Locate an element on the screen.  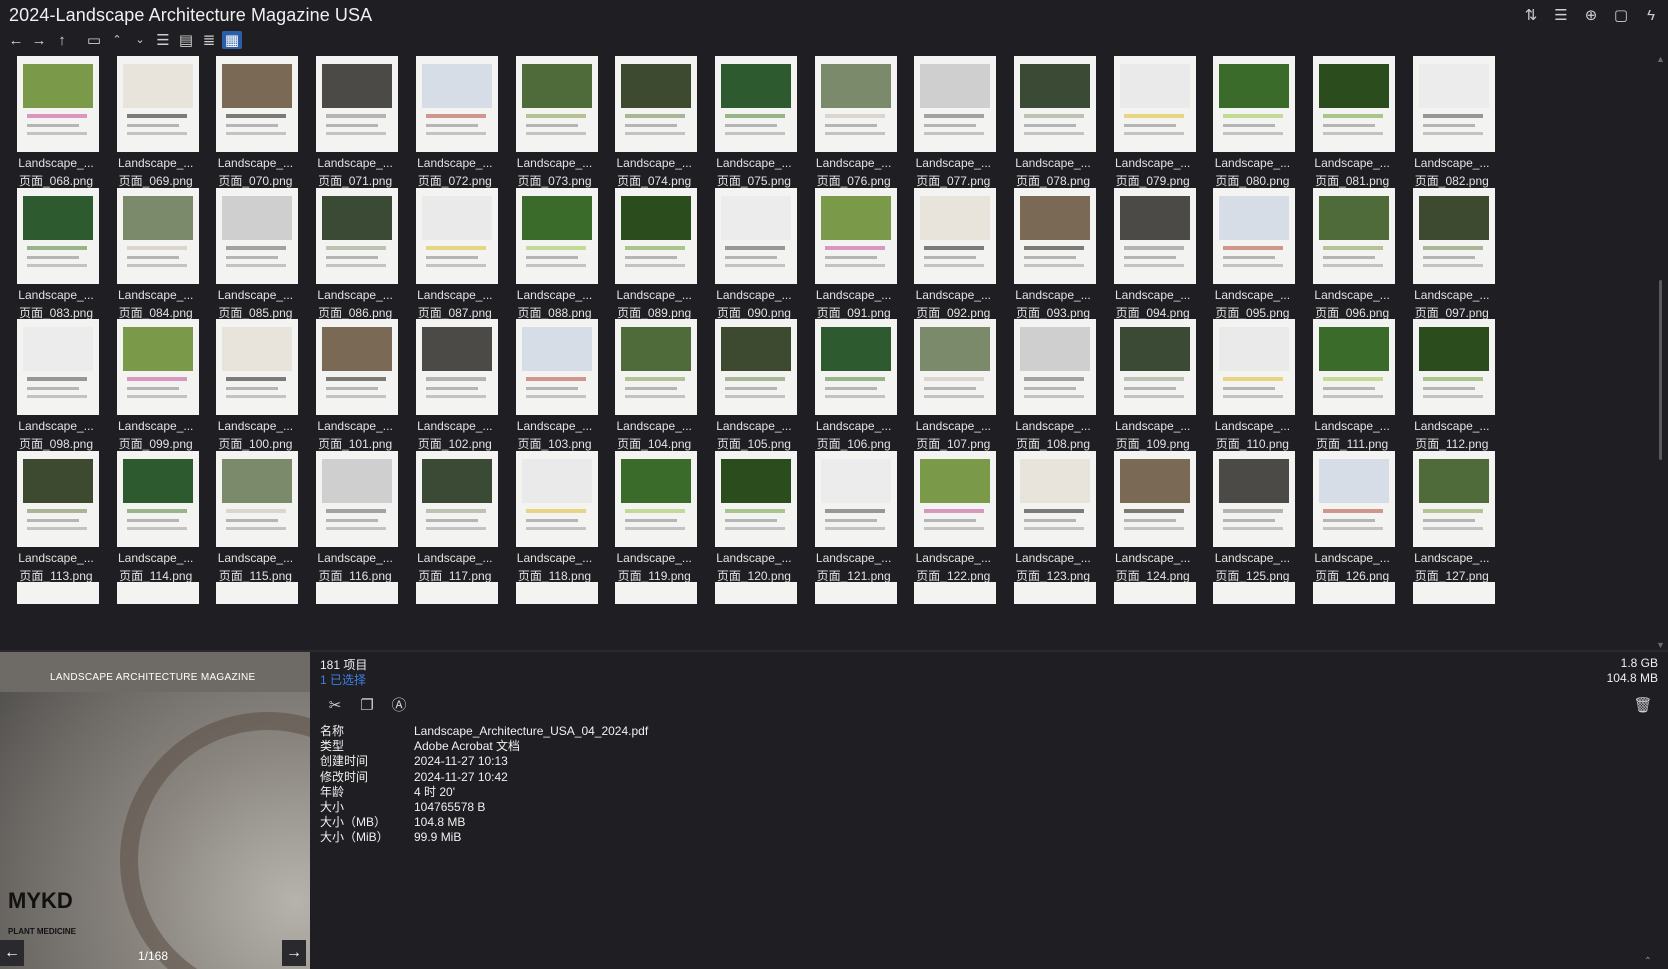
thumbnail-item: Landscape_... 页面_119.png is located at coordinates (654, 515).